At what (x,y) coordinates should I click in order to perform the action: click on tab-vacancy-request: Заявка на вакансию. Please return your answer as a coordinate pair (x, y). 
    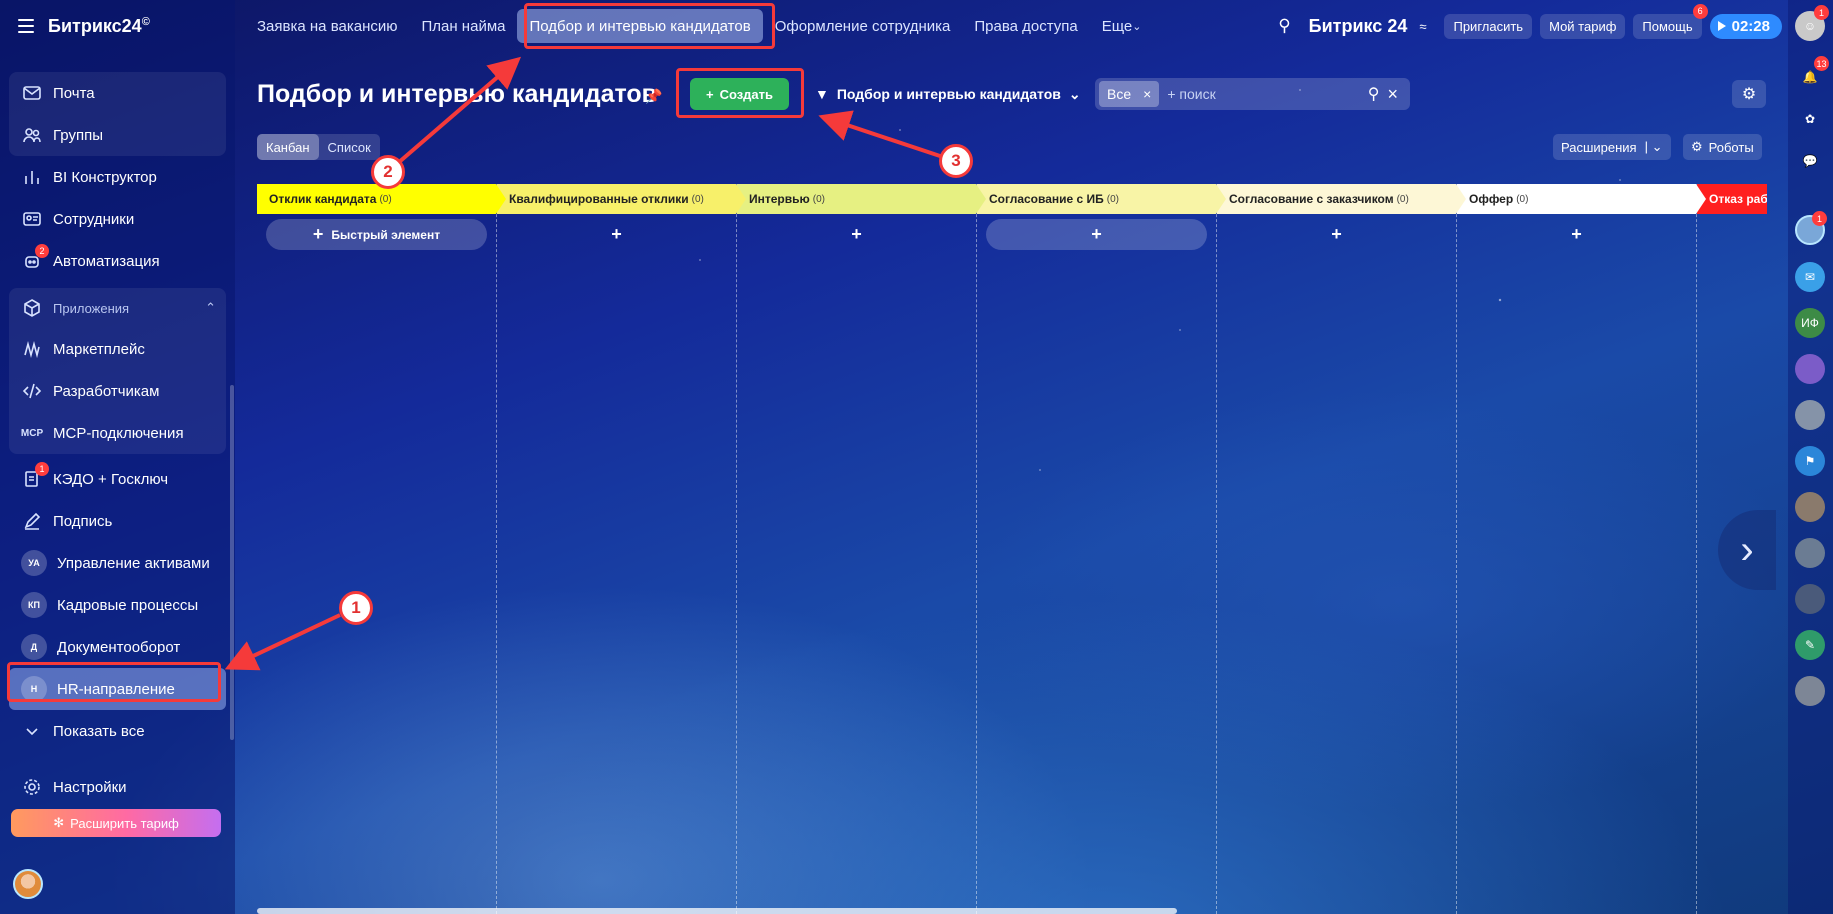
    Looking at the image, I should click on (327, 26).